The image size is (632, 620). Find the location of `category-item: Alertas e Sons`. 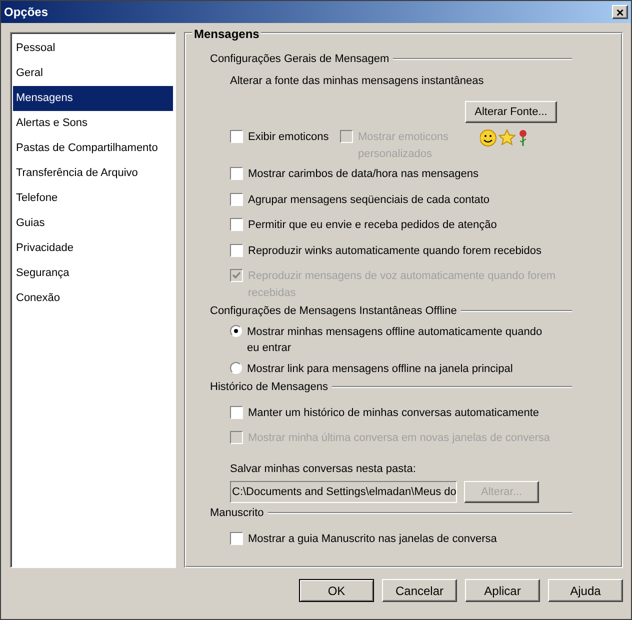

category-item: Alertas e Sons is located at coordinates (93, 123).